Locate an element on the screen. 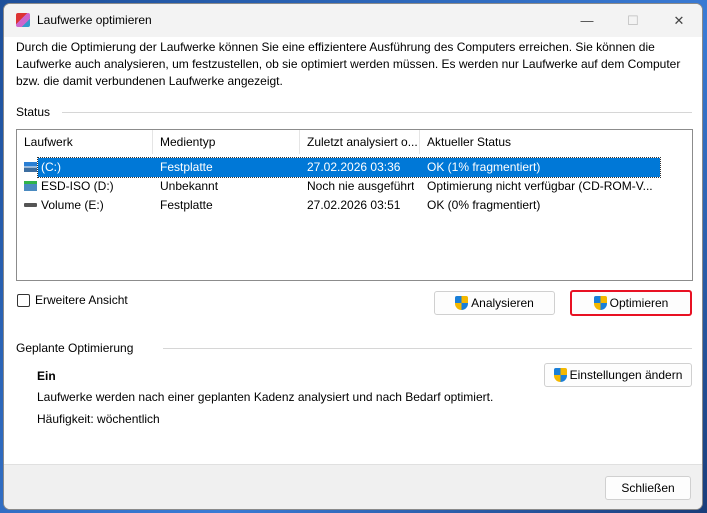  windows-drive-icon is located at coordinates (30, 167).